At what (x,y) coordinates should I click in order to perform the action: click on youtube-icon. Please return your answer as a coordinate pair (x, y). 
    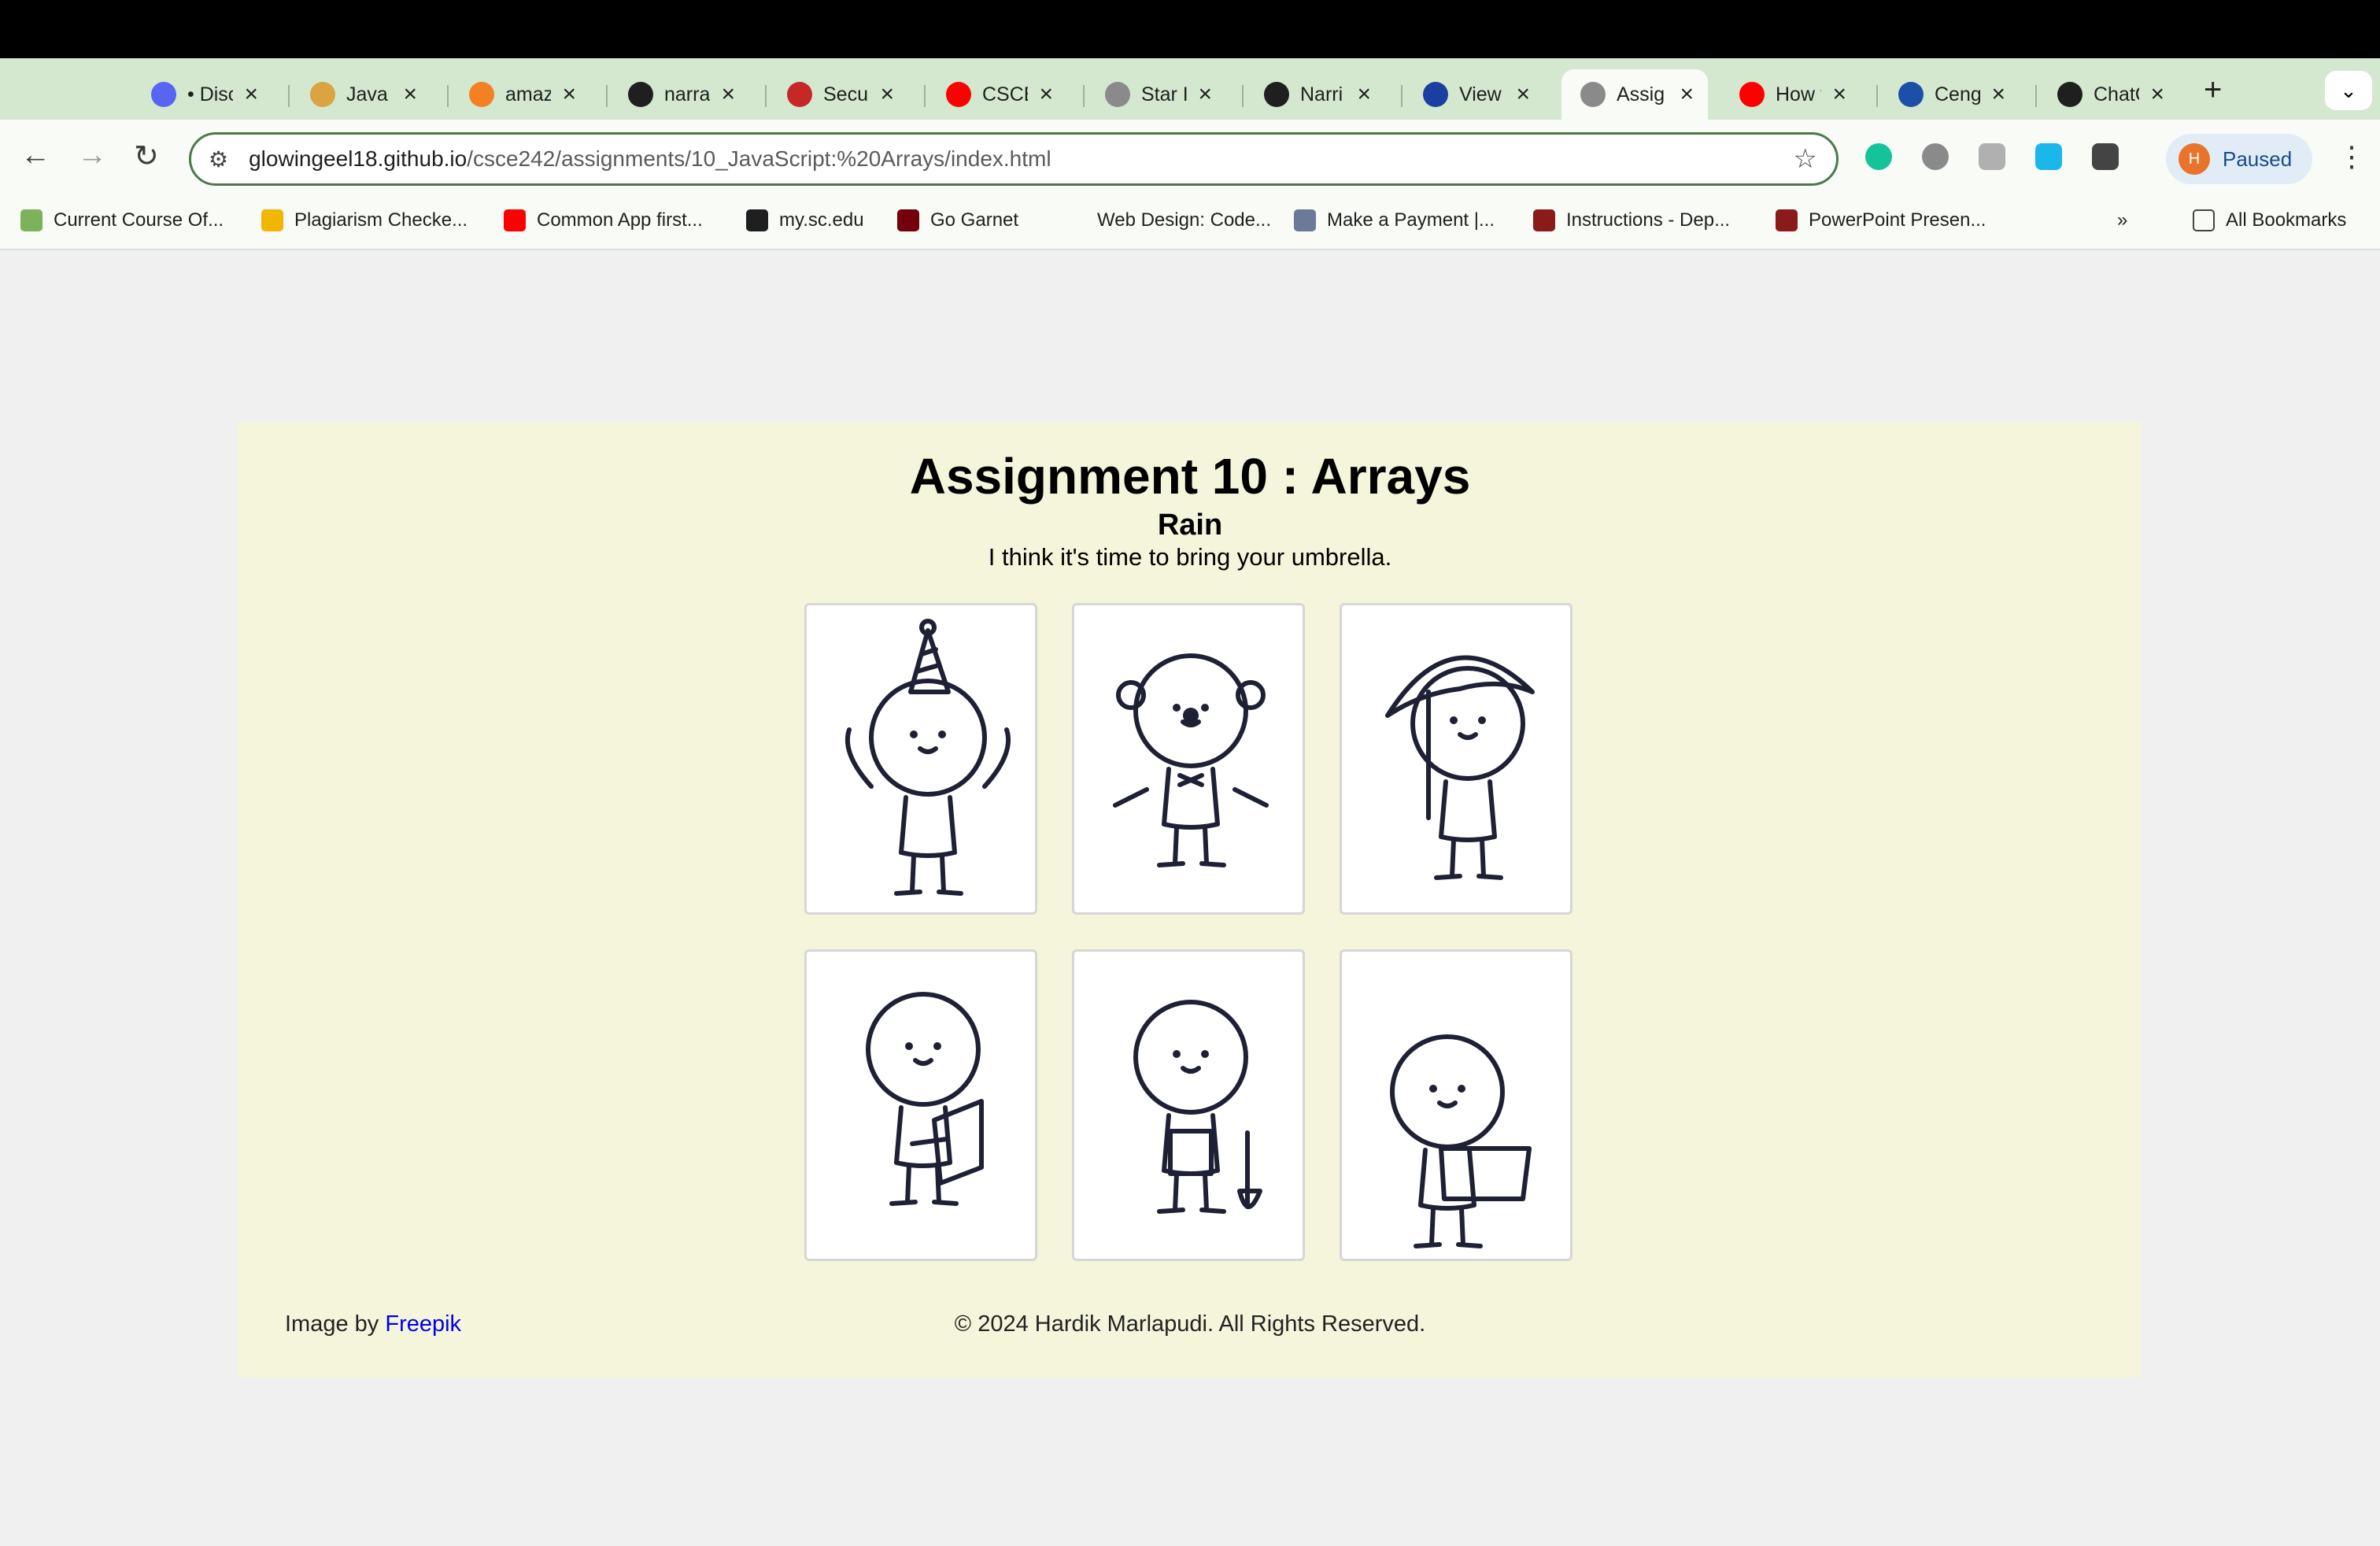
    Looking at the image, I should click on (1752, 95).